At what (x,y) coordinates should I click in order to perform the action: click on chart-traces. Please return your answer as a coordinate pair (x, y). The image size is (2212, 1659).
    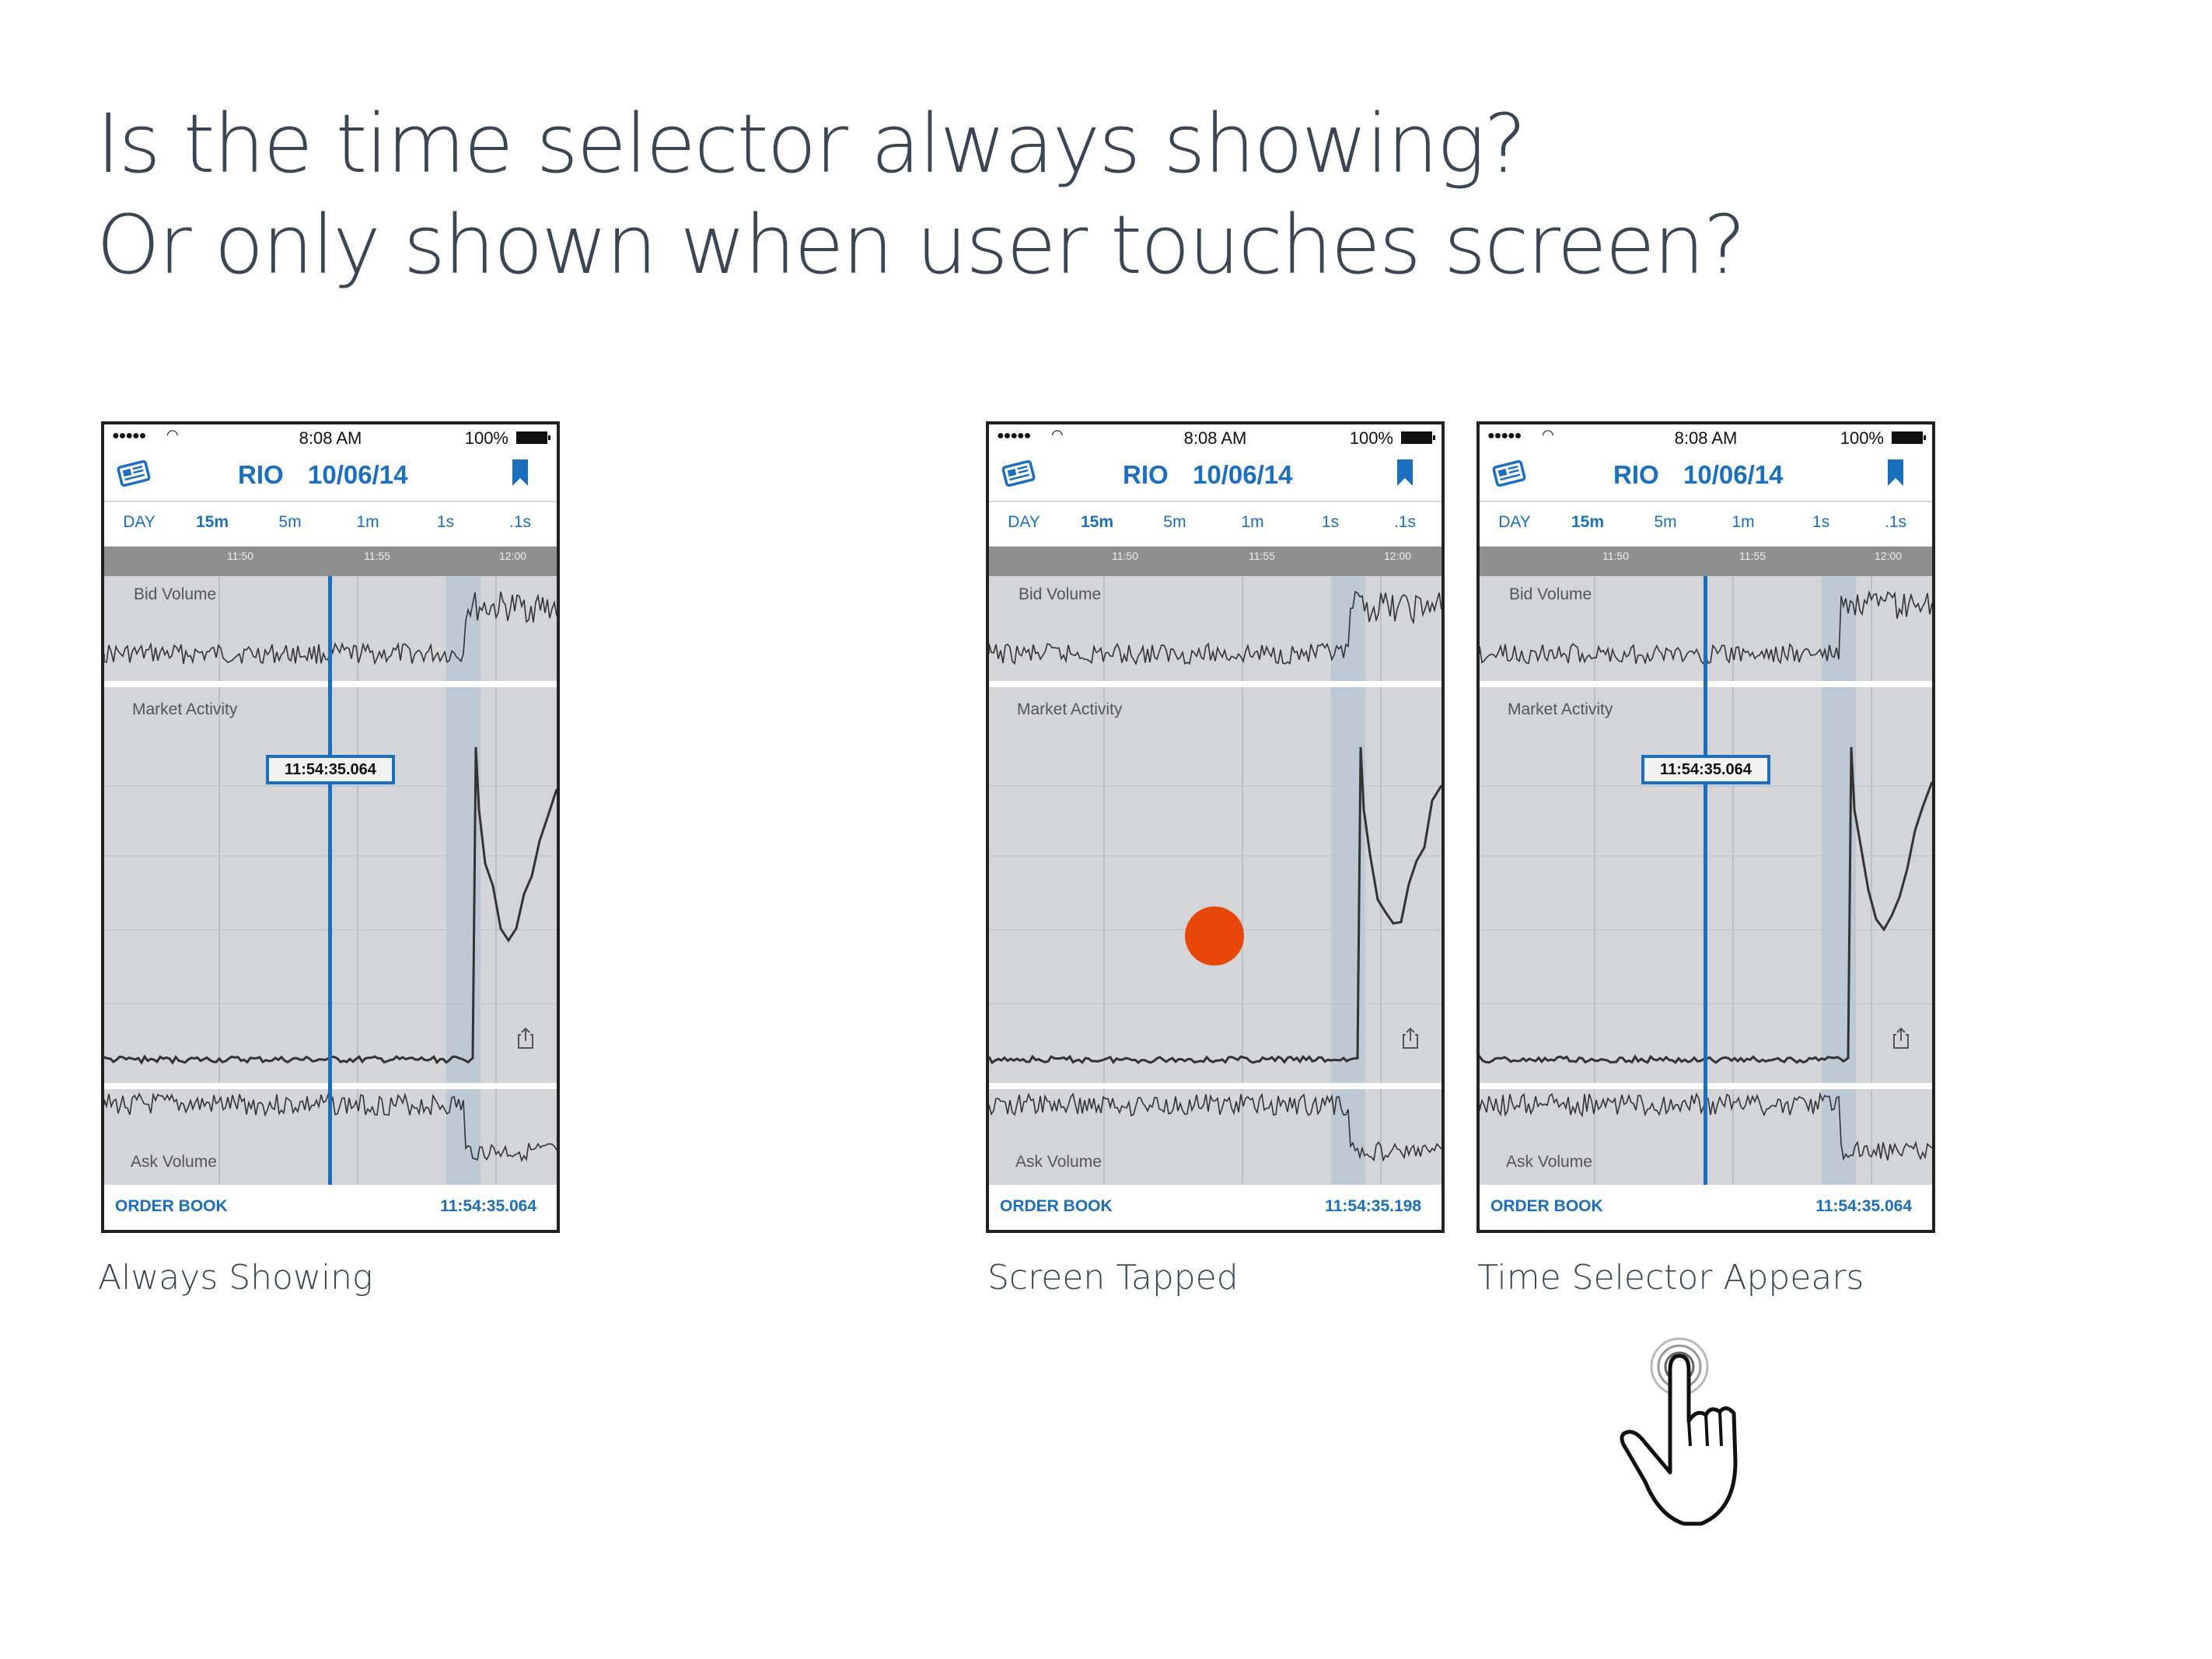
    Looking at the image, I should click on (1215, 882).